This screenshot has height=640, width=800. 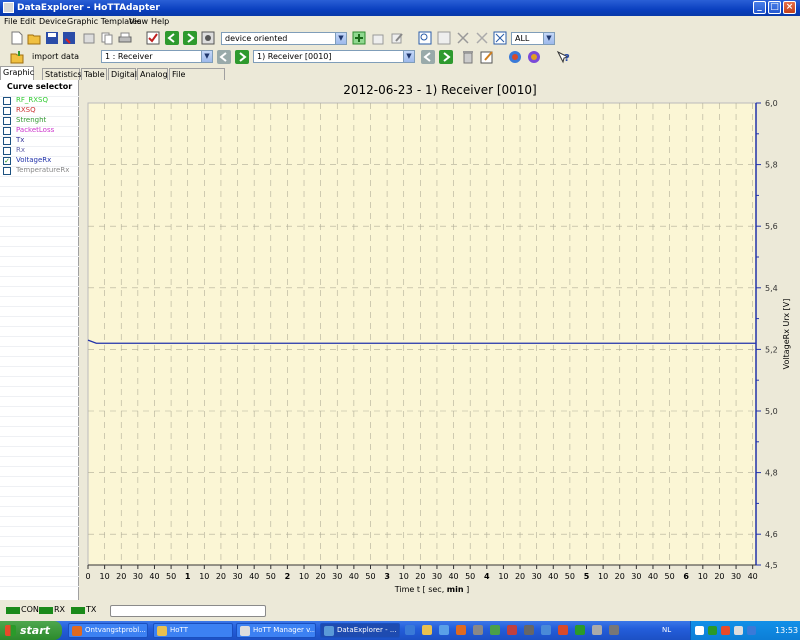 What do you see at coordinates (224, 57) in the screenshot?
I see `prev-channel-icon` at bounding box center [224, 57].